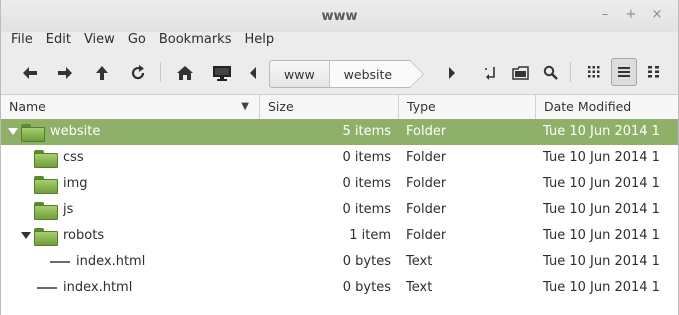 The height and width of the screenshot is (315, 679). I want to click on column-date-modified: Date Modified, so click(607, 107).